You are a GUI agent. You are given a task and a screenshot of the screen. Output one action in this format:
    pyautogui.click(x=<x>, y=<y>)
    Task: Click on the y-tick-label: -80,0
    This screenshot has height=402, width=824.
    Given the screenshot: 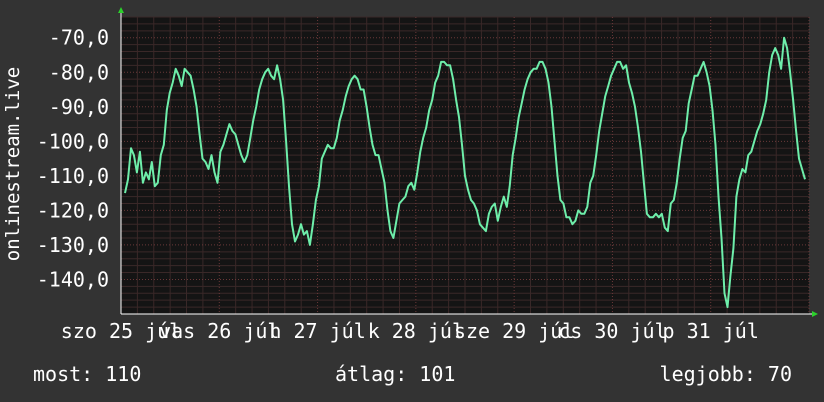 What is the action you would take?
    pyautogui.click(x=79, y=72)
    